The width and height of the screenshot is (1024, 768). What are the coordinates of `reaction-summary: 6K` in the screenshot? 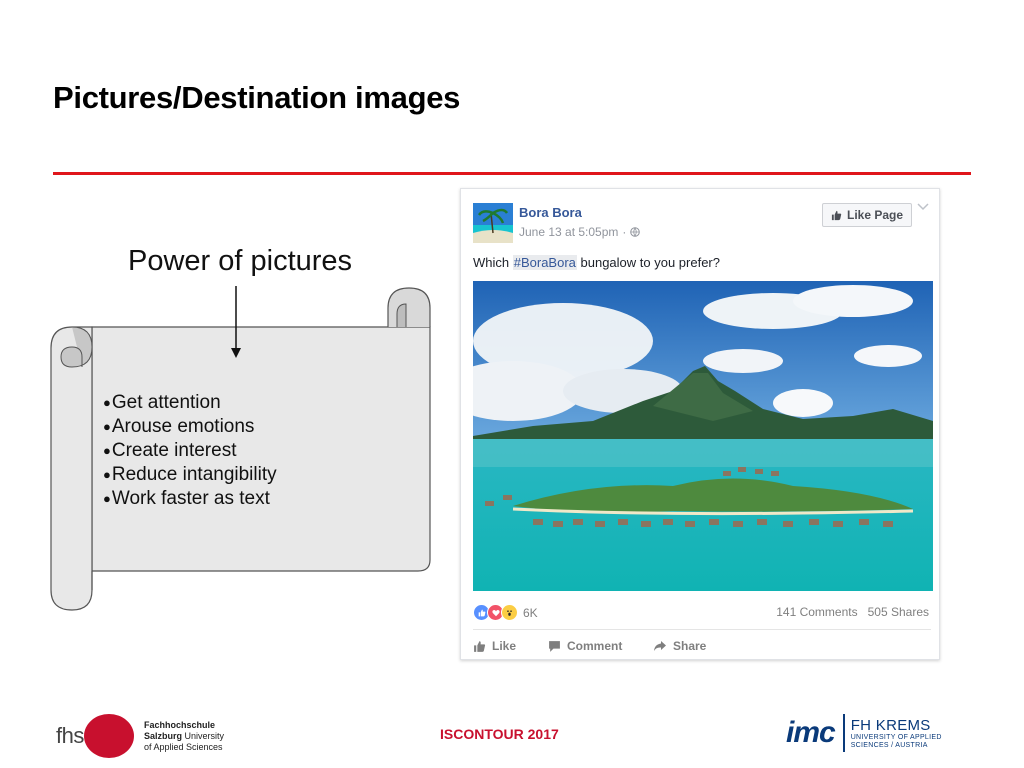 It's located at (505, 612).